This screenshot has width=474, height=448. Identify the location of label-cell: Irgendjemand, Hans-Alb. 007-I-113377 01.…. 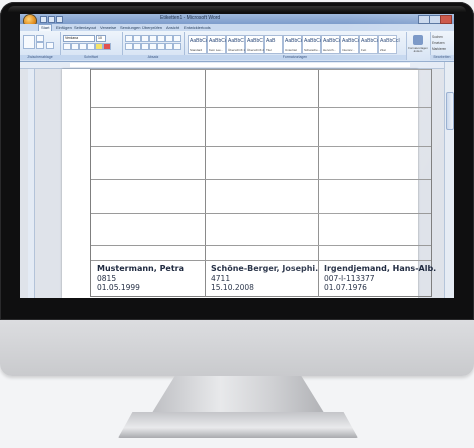
(377, 279).